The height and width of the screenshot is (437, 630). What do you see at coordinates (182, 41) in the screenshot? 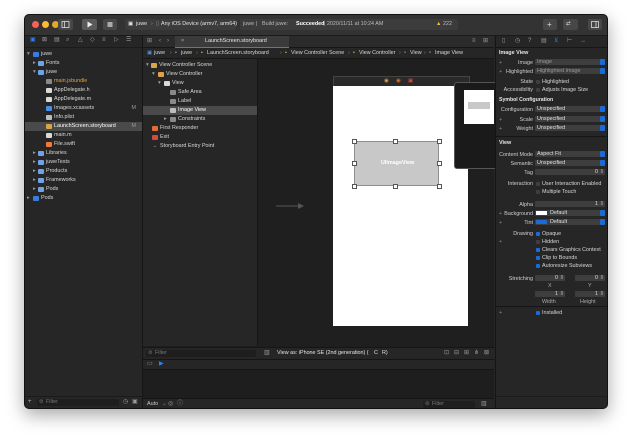
I see `close-tab-icon: ×` at bounding box center [182, 41].